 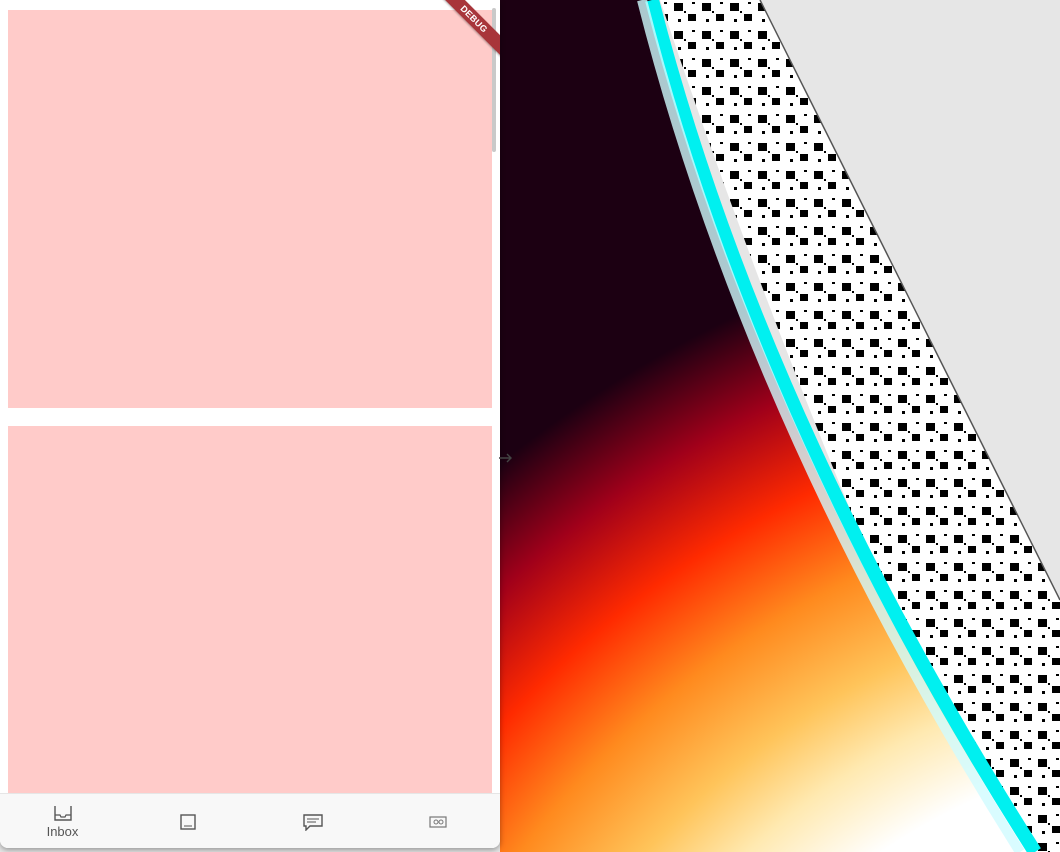 I want to click on nav-item-inbox: Inbox, so click(x=62, y=821).